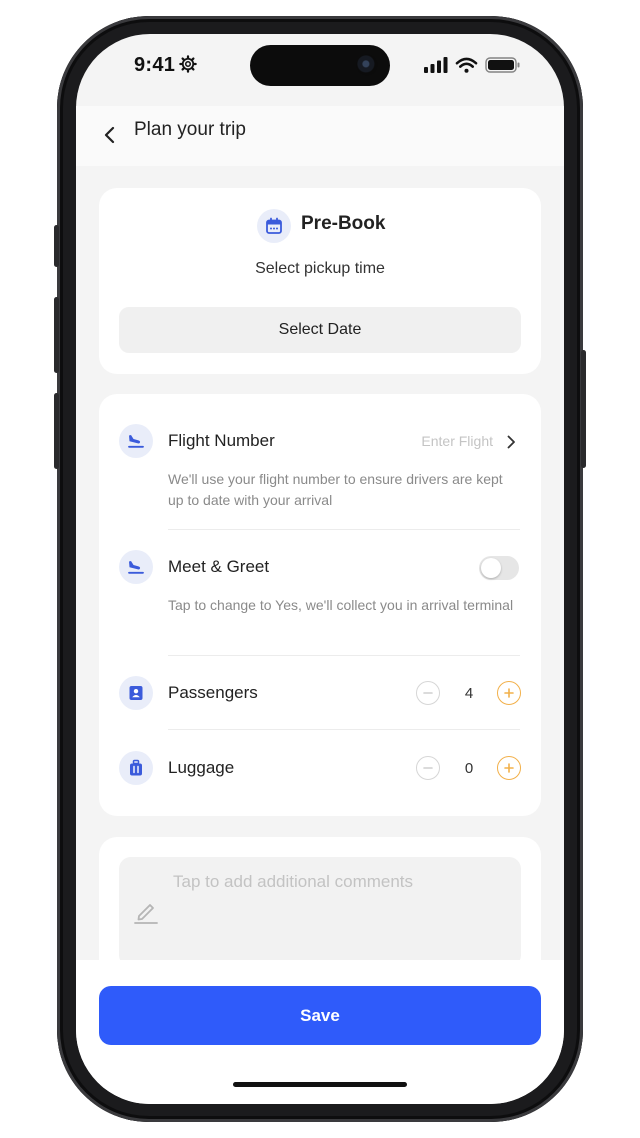 Image resolution: width=640 pixels, height=1138 pixels. Describe the element at coordinates (436, 65) in the screenshot. I see `cellular-signal-icon` at that location.